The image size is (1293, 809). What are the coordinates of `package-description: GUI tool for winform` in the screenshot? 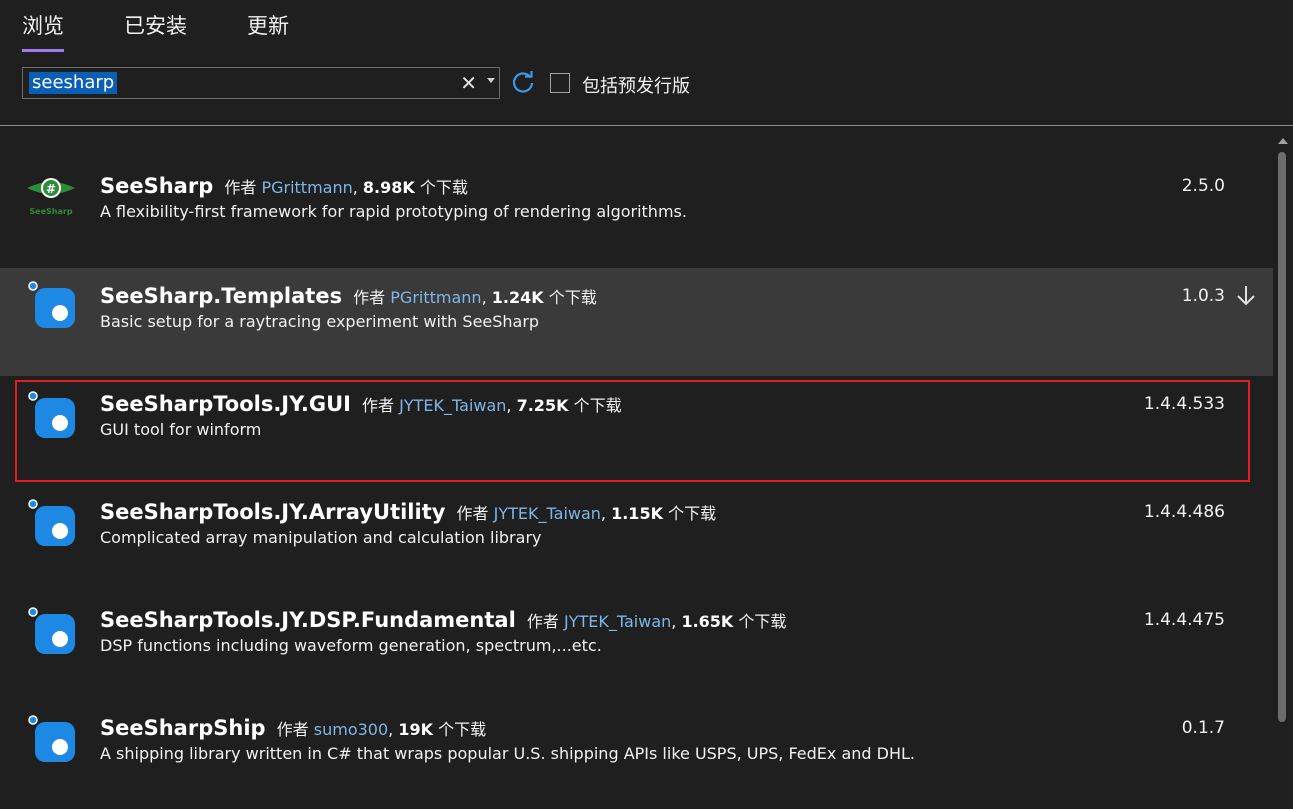 It's located at (181, 429).